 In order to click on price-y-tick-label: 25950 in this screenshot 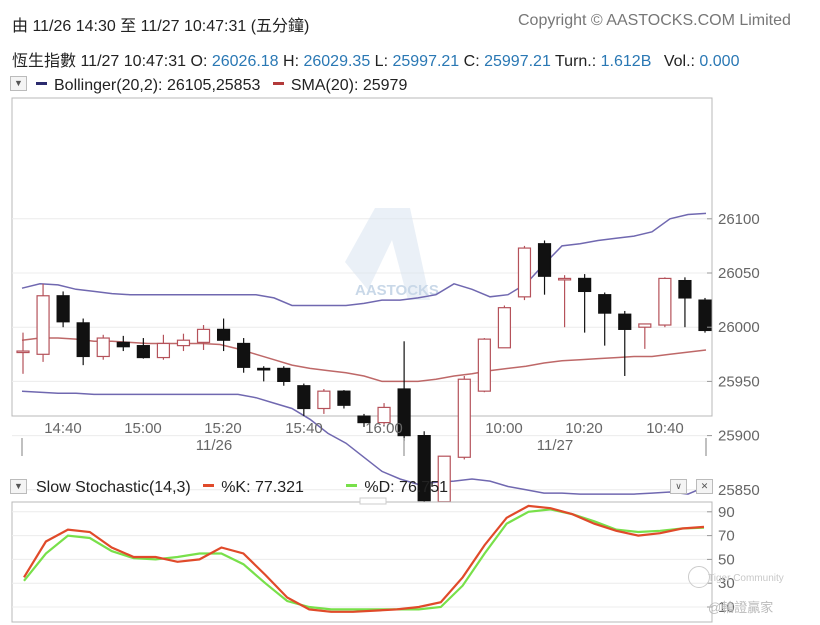, I will do `click(739, 381)`.